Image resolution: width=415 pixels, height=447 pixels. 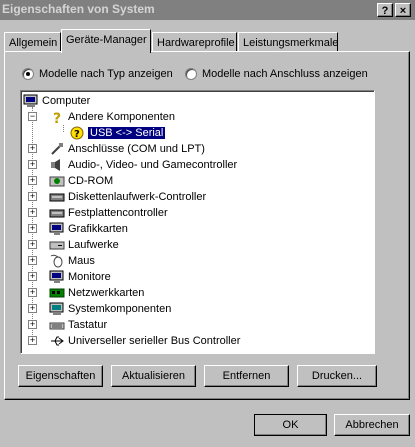 What do you see at coordinates (385, 10) in the screenshot?
I see `help-button: ?` at bounding box center [385, 10].